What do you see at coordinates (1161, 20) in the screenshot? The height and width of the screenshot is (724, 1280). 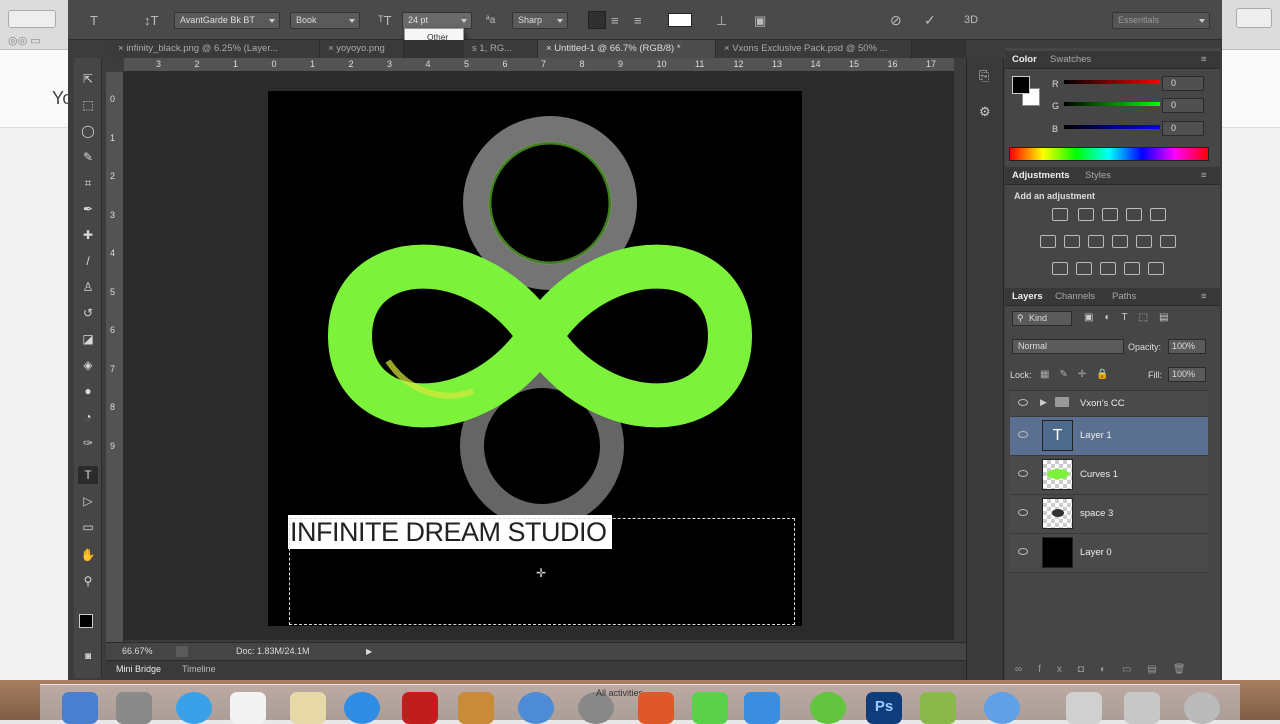 I see `workspace-select: Essentials` at bounding box center [1161, 20].